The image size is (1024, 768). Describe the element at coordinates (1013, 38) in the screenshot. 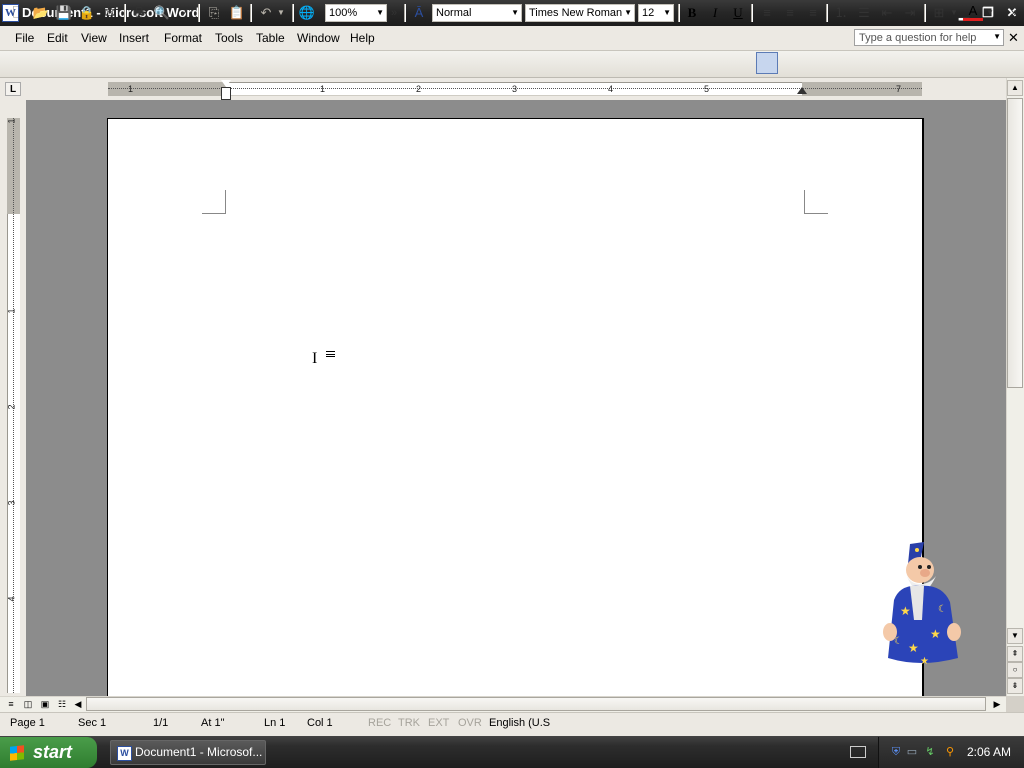

I see `document-close-button: ✕` at that location.